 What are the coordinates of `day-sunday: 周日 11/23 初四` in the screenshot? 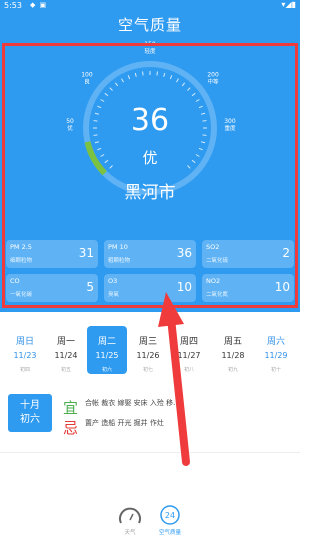 It's located at (25, 350).